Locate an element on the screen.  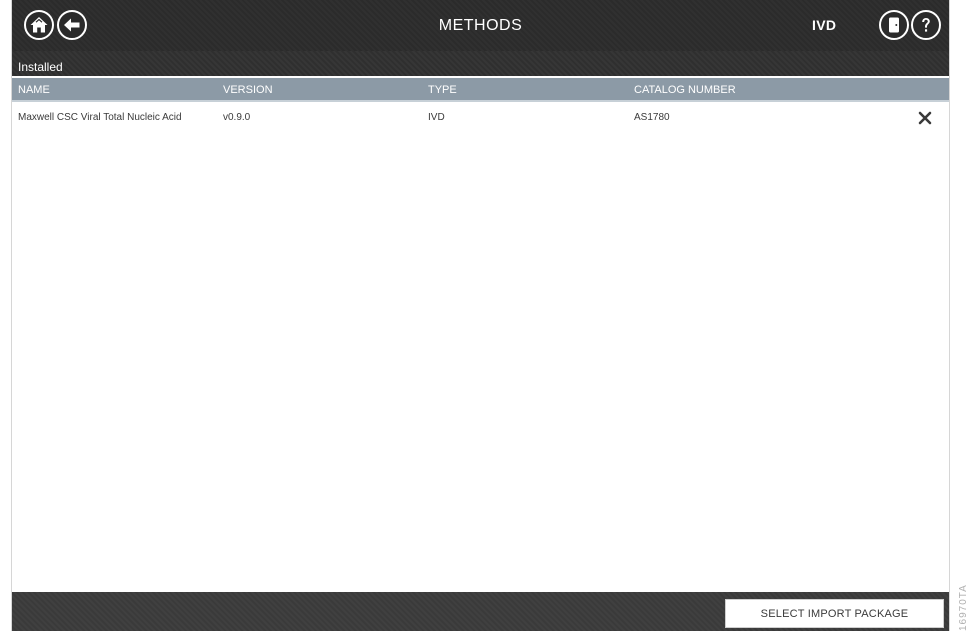
close-icon is located at coordinates (925, 118).